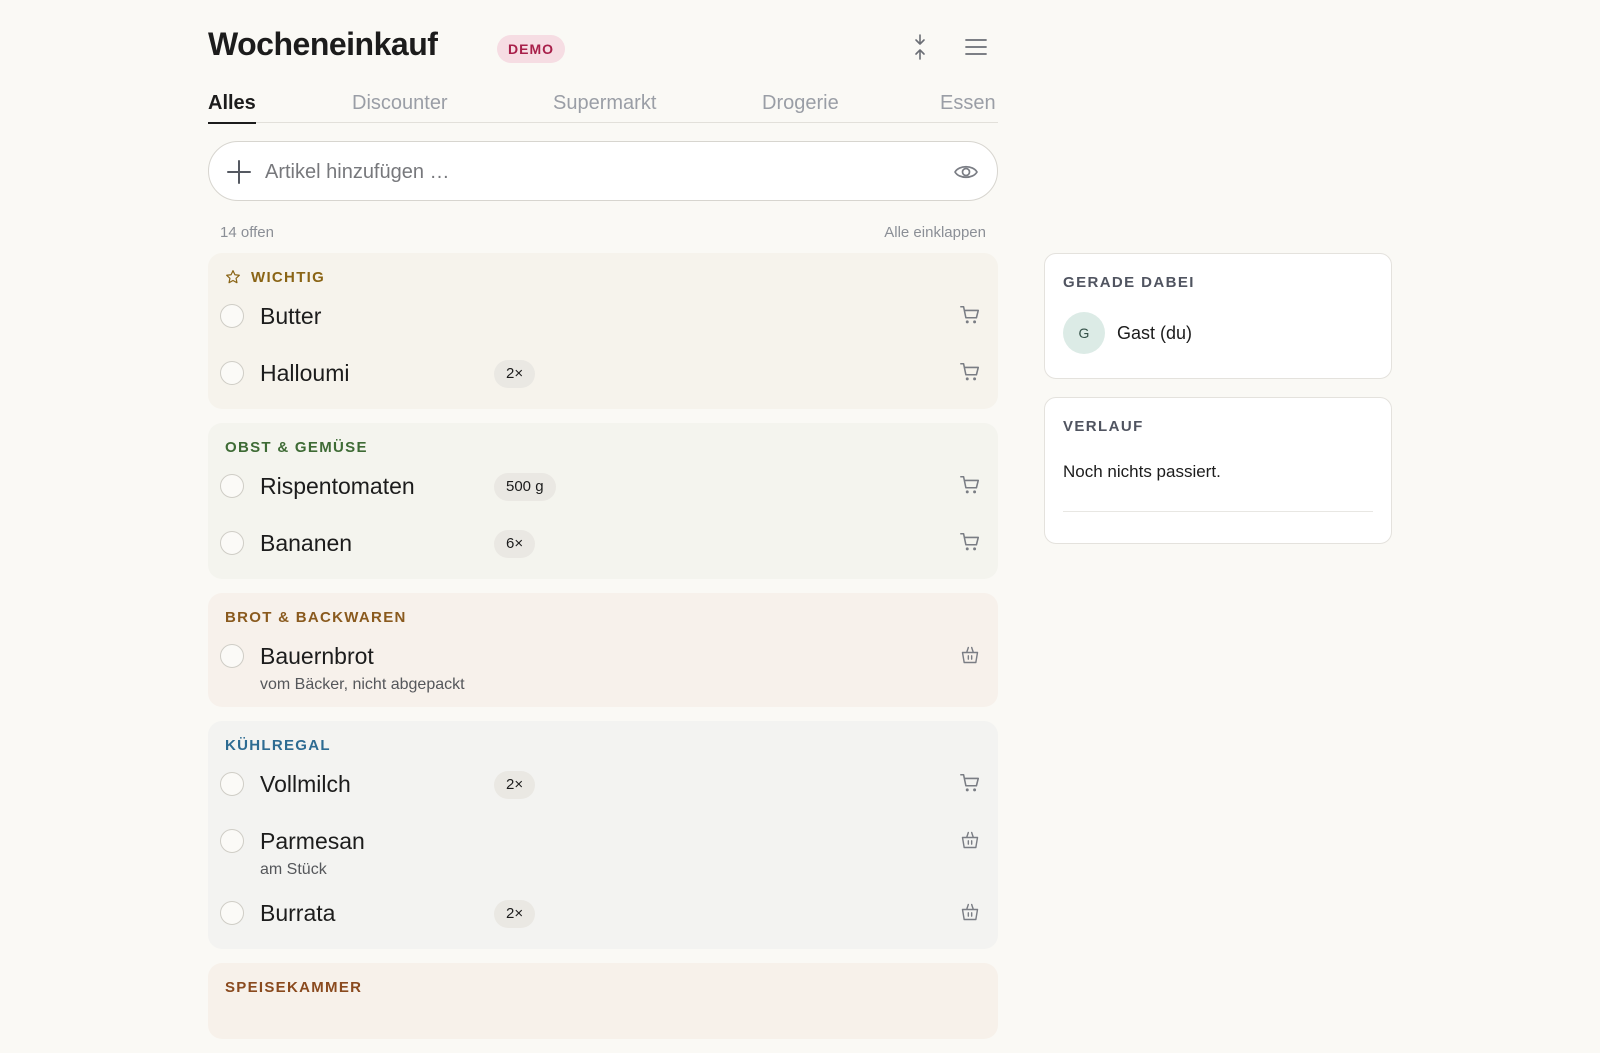 Image resolution: width=1600 pixels, height=1053 pixels. What do you see at coordinates (603, 785) in the screenshot?
I see `list-item: Vollmilch 2×` at bounding box center [603, 785].